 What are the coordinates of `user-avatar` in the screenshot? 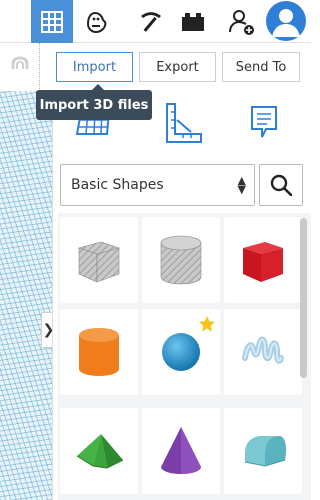 It's located at (286, 21).